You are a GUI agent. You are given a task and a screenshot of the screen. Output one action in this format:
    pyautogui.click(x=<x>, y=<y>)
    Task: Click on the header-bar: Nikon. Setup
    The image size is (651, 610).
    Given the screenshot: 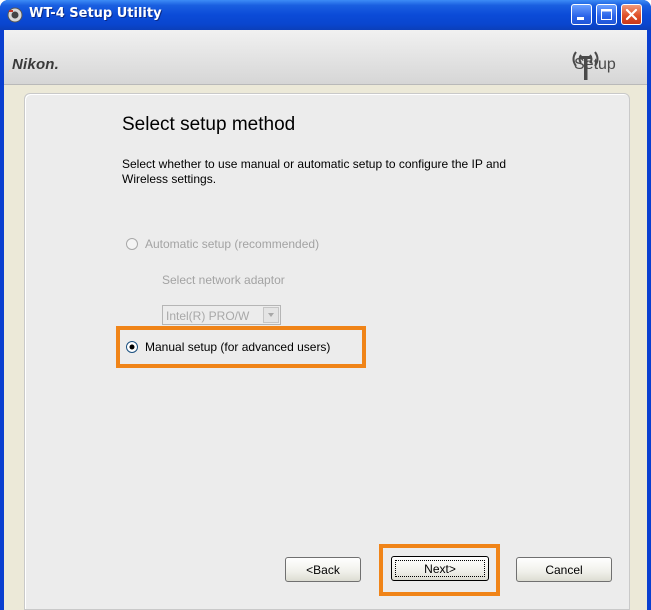 What is the action you would take?
    pyautogui.click(x=325, y=57)
    